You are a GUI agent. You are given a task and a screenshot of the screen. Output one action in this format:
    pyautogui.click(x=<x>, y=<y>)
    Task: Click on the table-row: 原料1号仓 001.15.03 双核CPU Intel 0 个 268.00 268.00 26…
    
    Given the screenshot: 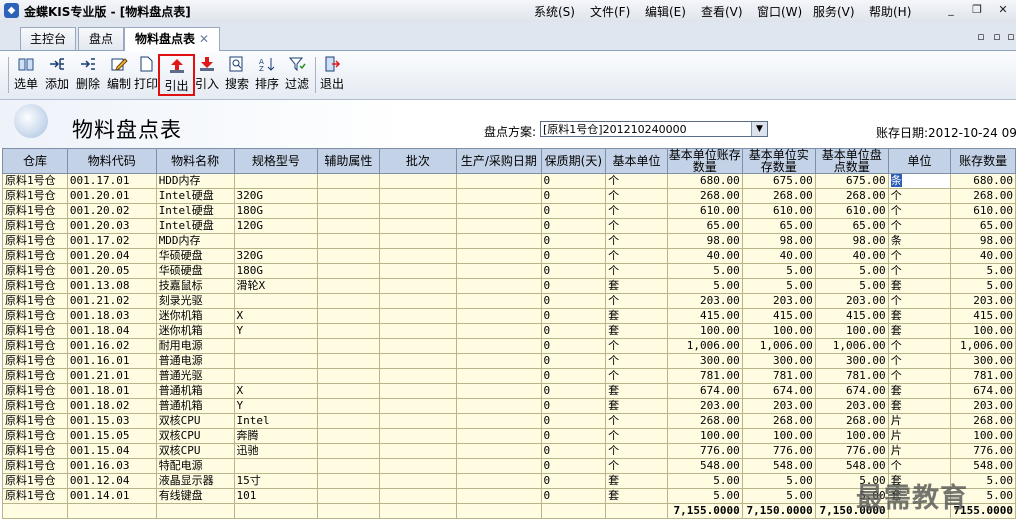 What is the action you would take?
    pyautogui.click(x=509, y=421)
    